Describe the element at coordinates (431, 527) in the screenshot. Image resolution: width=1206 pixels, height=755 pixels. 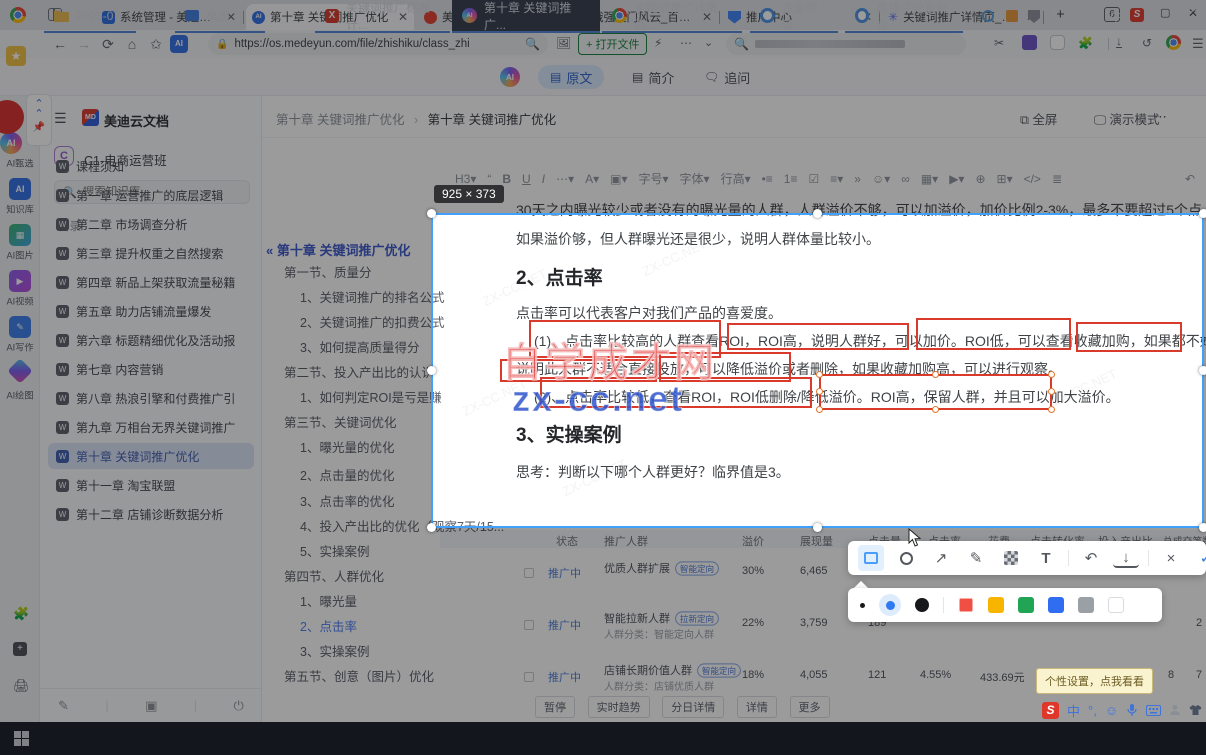
I see `capture-handle-sw` at that location.